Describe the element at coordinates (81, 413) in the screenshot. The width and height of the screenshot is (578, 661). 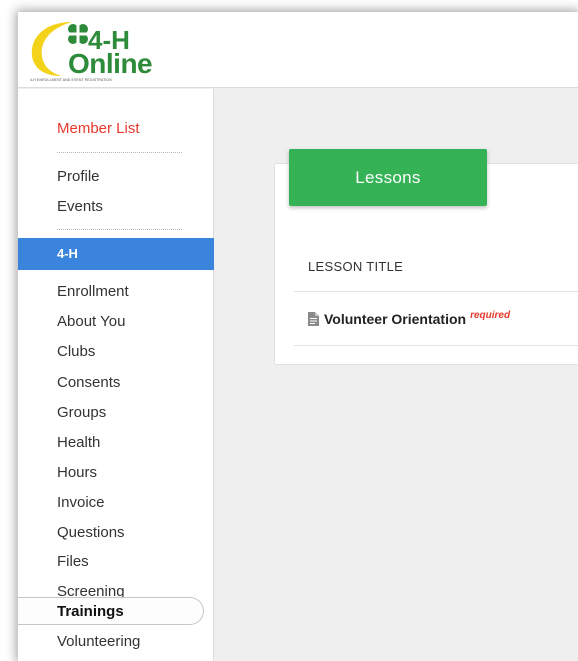
I see `sidebar-item-groups: Groups` at that location.